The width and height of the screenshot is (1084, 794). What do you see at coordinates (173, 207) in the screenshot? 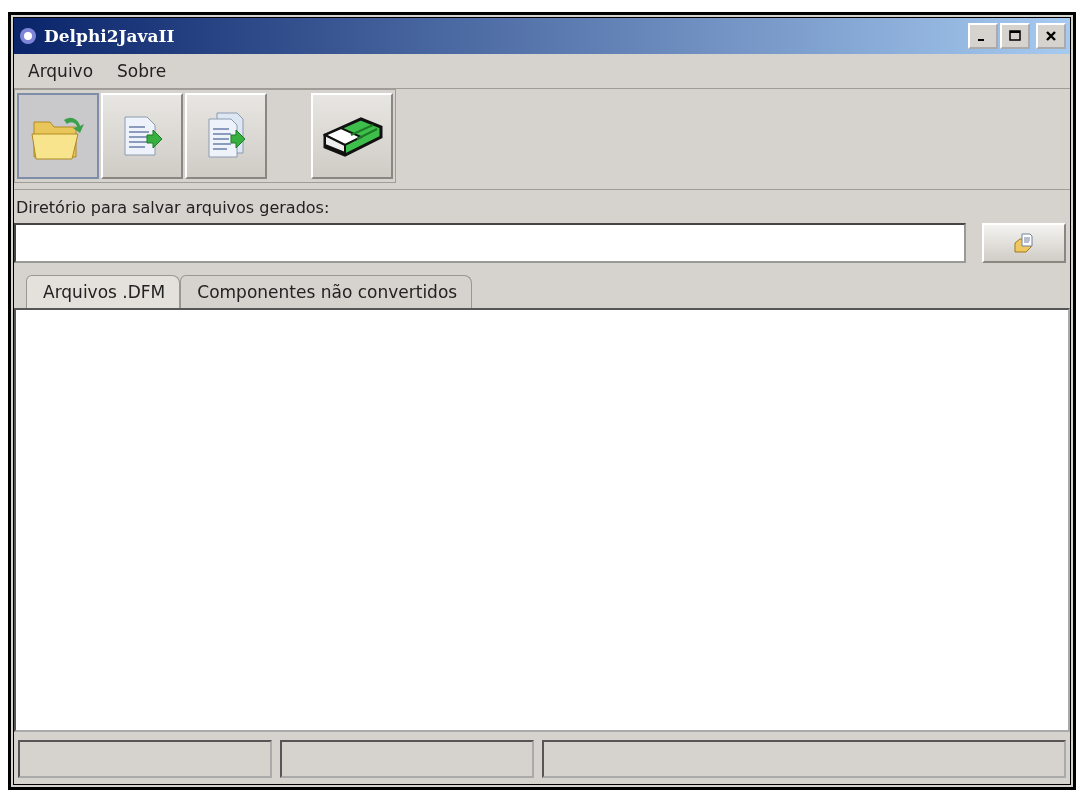
I see `directory-label: Diretório para salvar arquivos gerados:` at bounding box center [173, 207].